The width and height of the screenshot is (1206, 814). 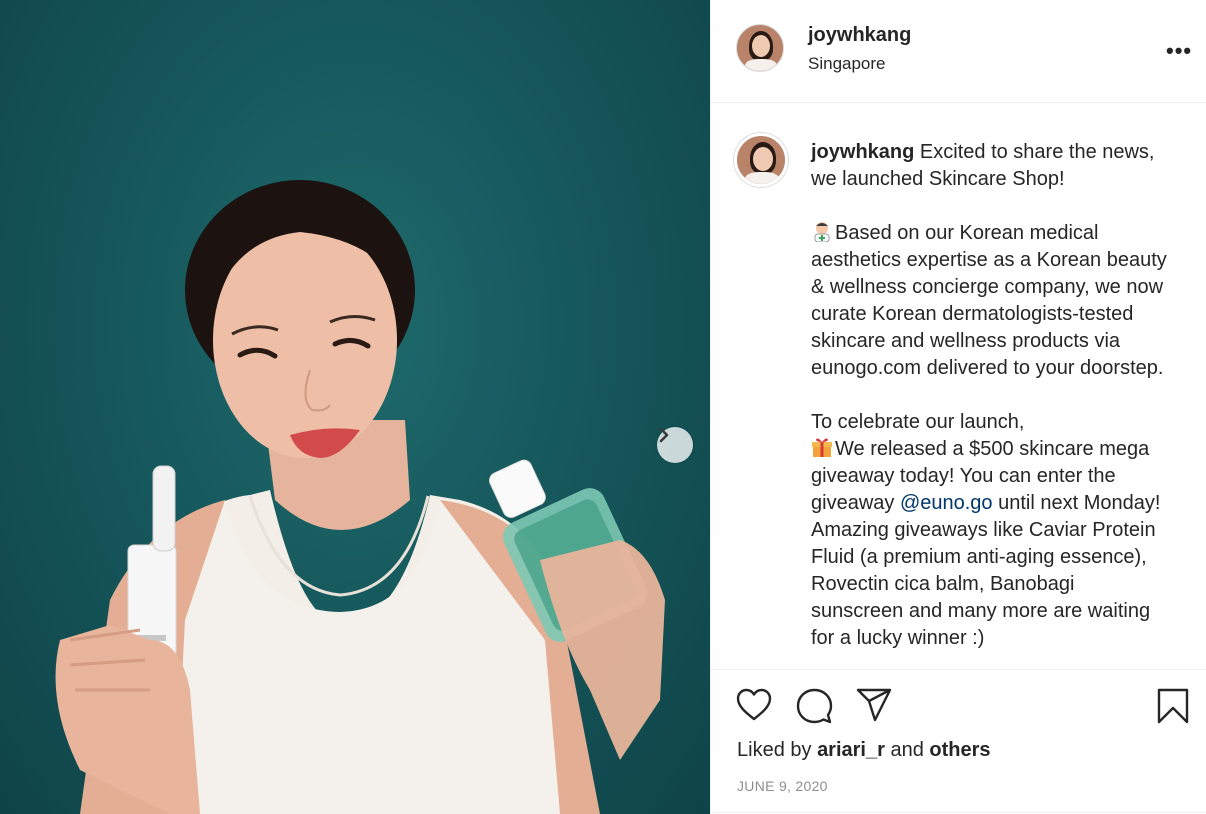 What do you see at coordinates (664, 435) in the screenshot?
I see `chevron-right-icon` at bounding box center [664, 435].